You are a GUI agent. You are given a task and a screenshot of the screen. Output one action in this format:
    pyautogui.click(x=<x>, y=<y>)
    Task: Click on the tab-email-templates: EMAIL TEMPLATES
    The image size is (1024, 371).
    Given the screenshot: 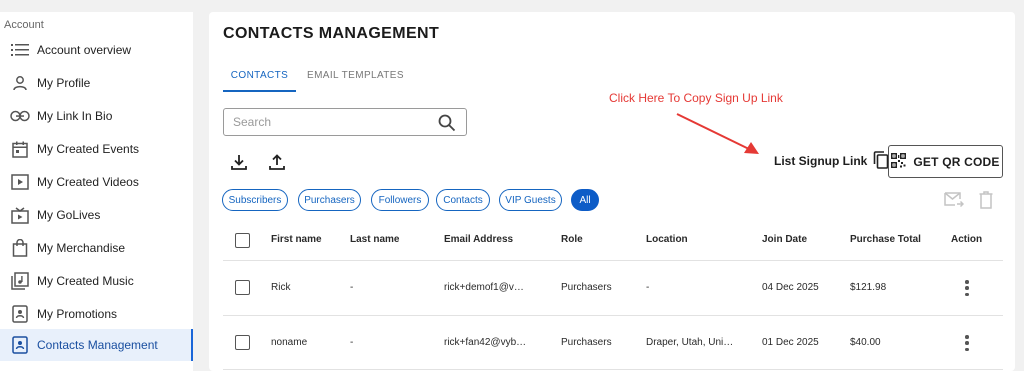 What is the action you would take?
    pyautogui.click(x=355, y=81)
    